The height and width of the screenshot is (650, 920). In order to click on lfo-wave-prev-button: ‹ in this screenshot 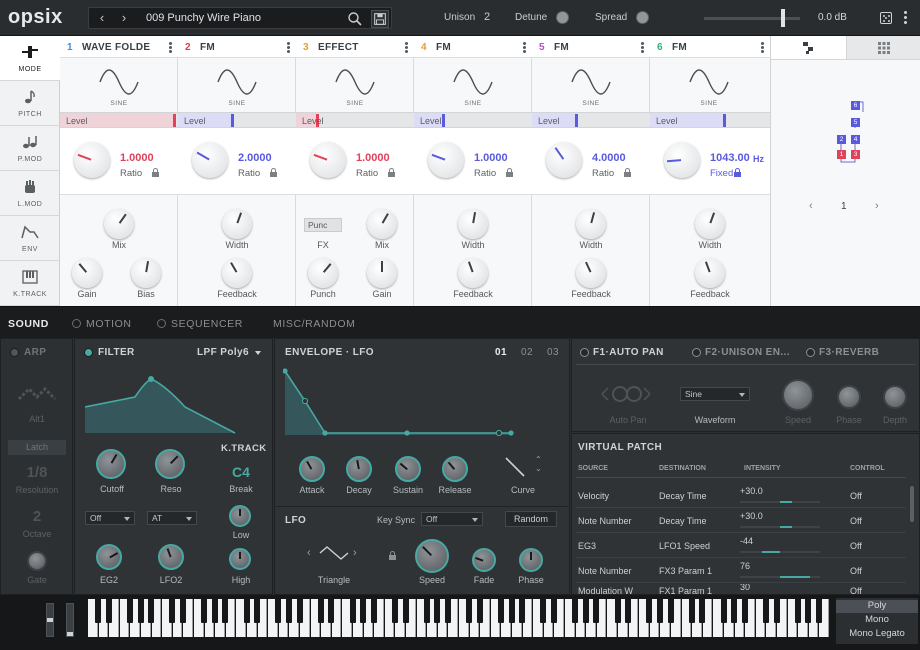, I will do `click(309, 553)`.